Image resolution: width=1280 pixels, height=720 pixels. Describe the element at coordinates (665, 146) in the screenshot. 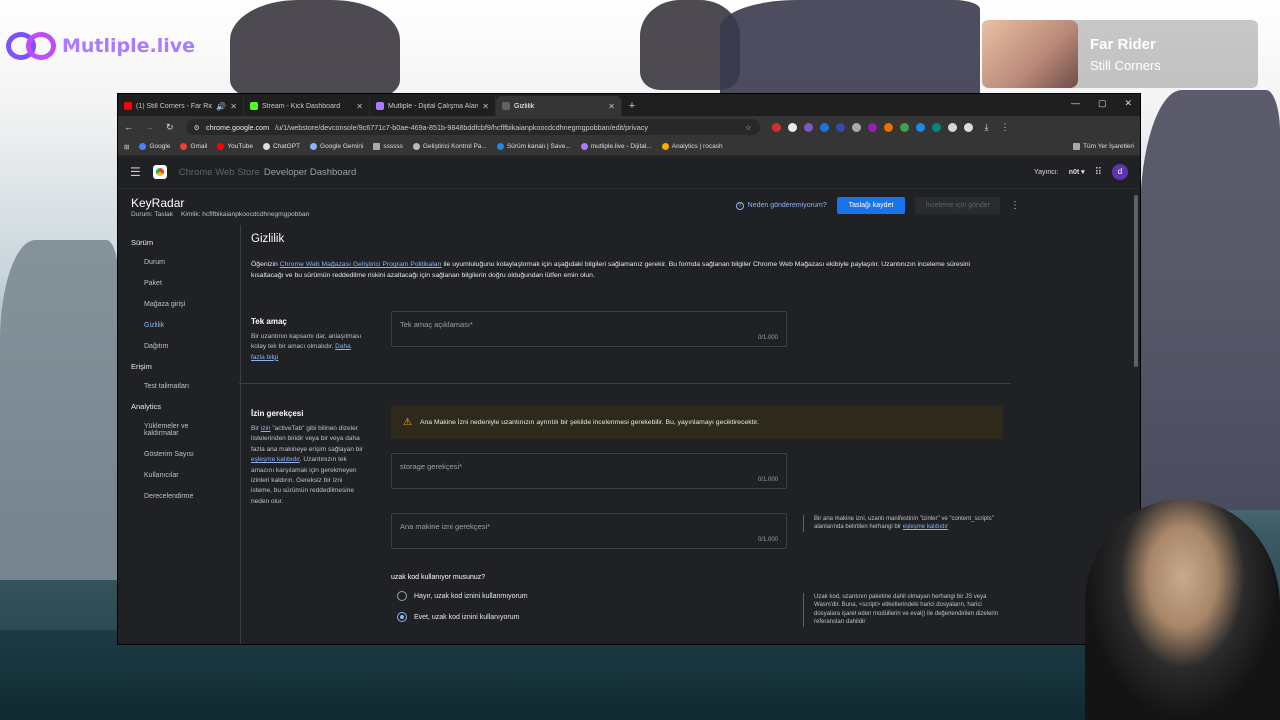

I see `analytics-icon` at that location.